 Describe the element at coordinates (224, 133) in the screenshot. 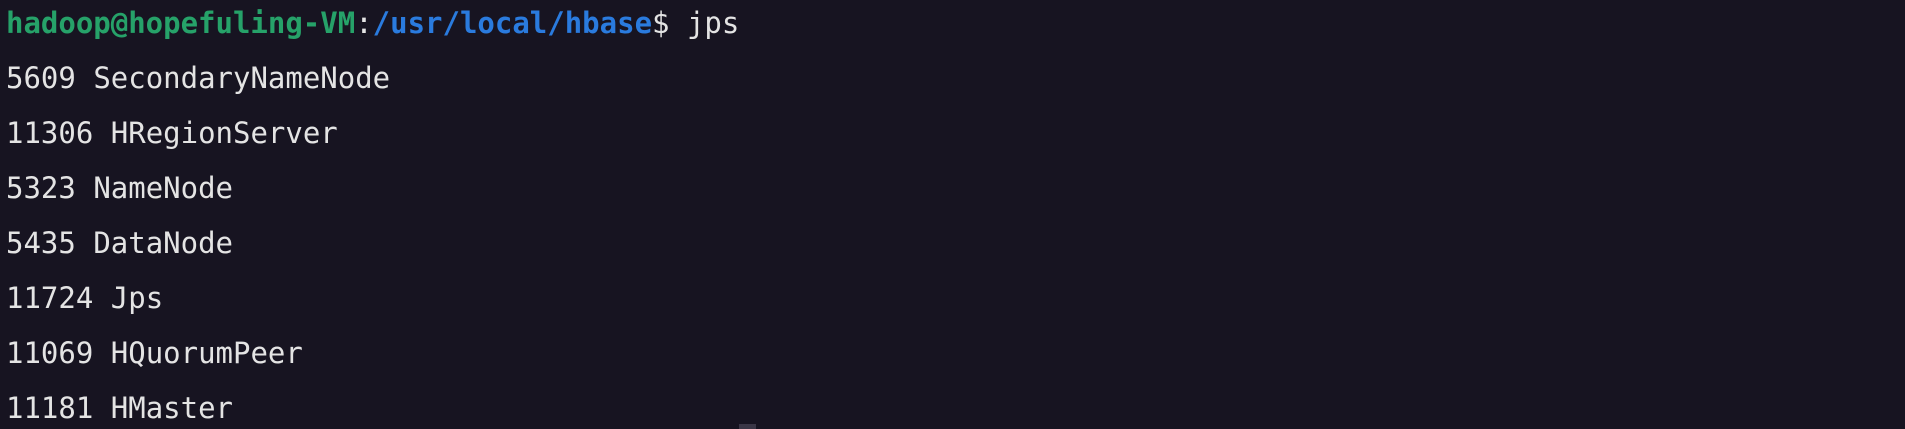

I see `process-name: HRegionServer` at that location.